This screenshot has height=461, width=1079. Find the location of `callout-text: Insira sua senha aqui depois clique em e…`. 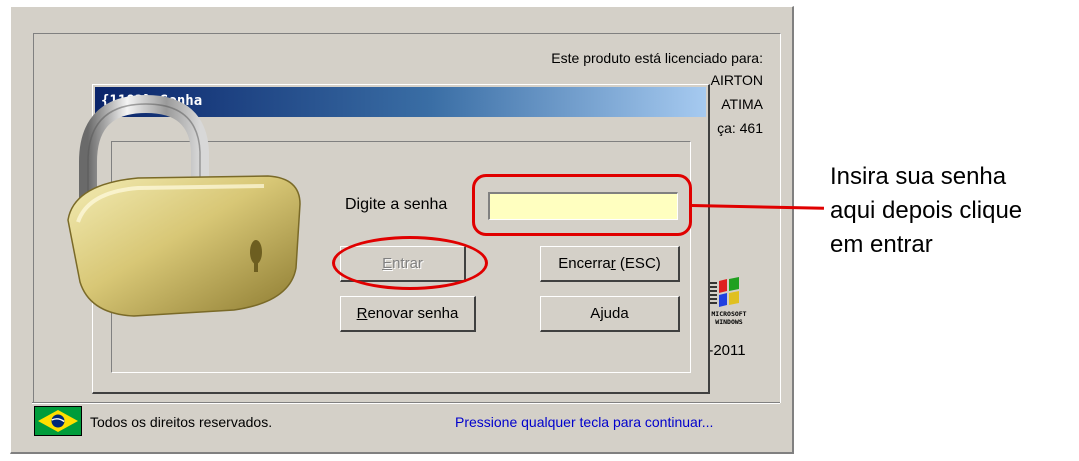

callout-text: Insira sua senha aqui depois clique em e… is located at coordinates (950, 211).